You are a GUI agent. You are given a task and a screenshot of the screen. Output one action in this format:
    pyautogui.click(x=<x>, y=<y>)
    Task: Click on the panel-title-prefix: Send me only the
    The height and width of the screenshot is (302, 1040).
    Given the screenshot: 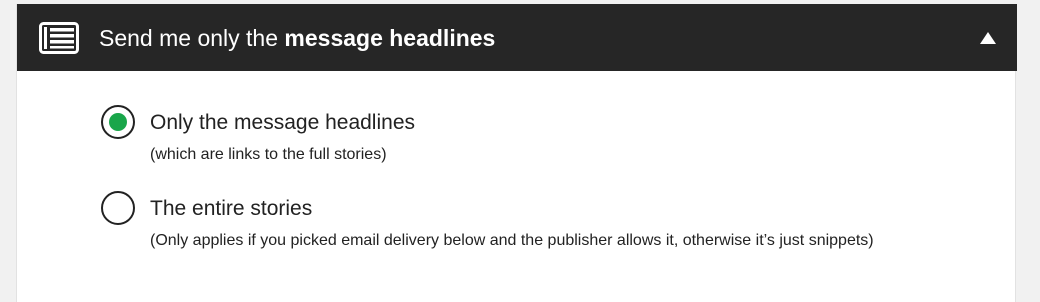 What is the action you would take?
    pyautogui.click(x=192, y=38)
    